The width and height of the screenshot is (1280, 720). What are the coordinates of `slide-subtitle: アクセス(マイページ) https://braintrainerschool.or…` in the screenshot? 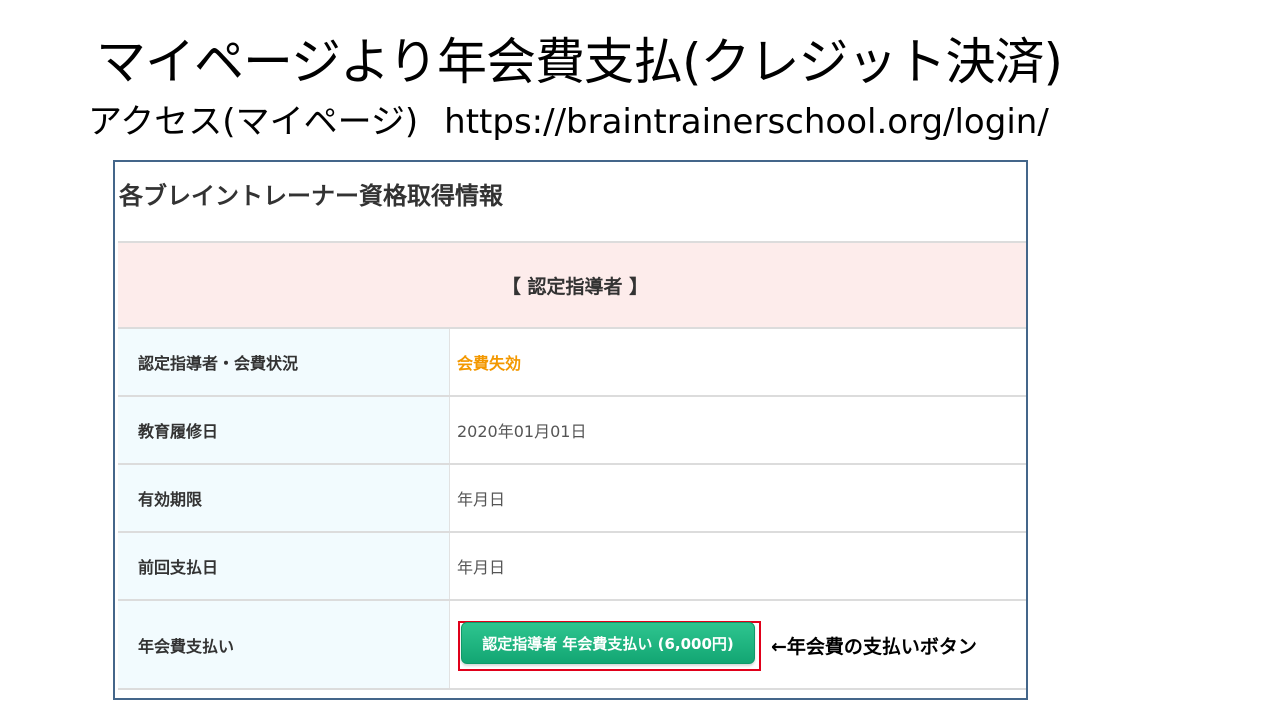 It's located at (568, 122).